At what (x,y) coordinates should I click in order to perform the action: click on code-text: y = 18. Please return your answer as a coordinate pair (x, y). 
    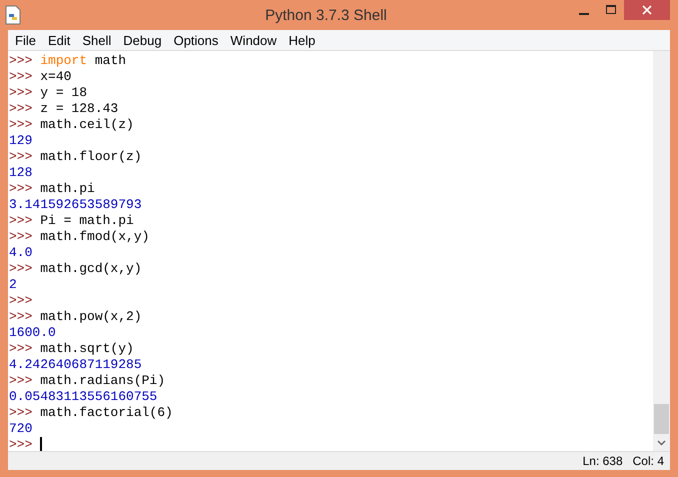
    Looking at the image, I should click on (64, 92).